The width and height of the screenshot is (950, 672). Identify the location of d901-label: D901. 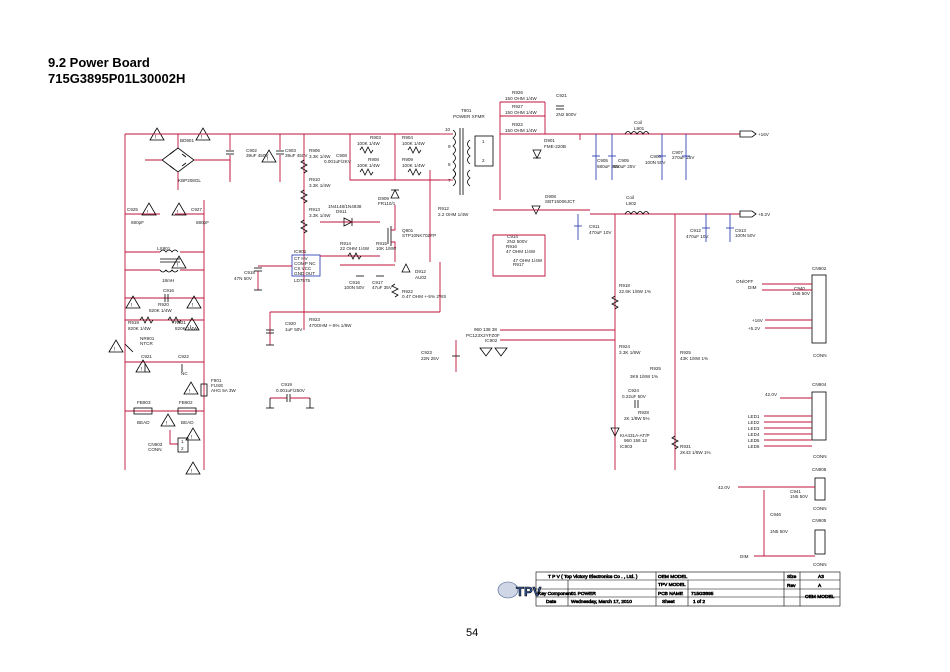
(549, 140).